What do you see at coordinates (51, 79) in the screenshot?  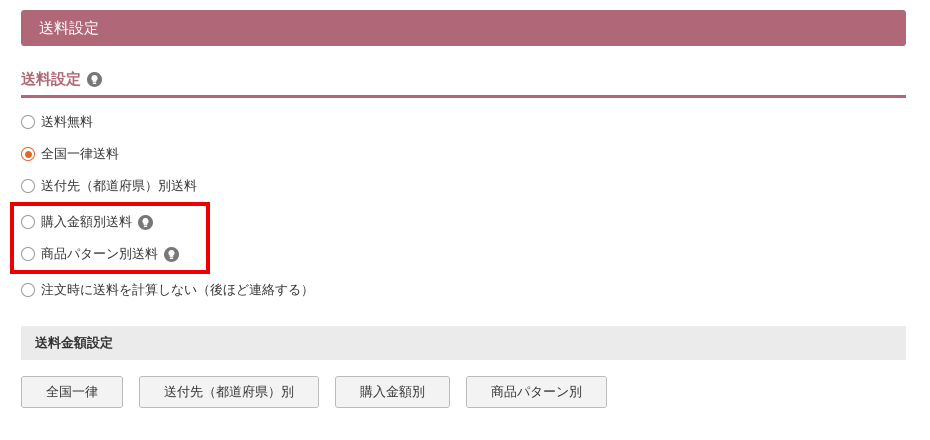 I see `section-title: 送料設定` at bounding box center [51, 79].